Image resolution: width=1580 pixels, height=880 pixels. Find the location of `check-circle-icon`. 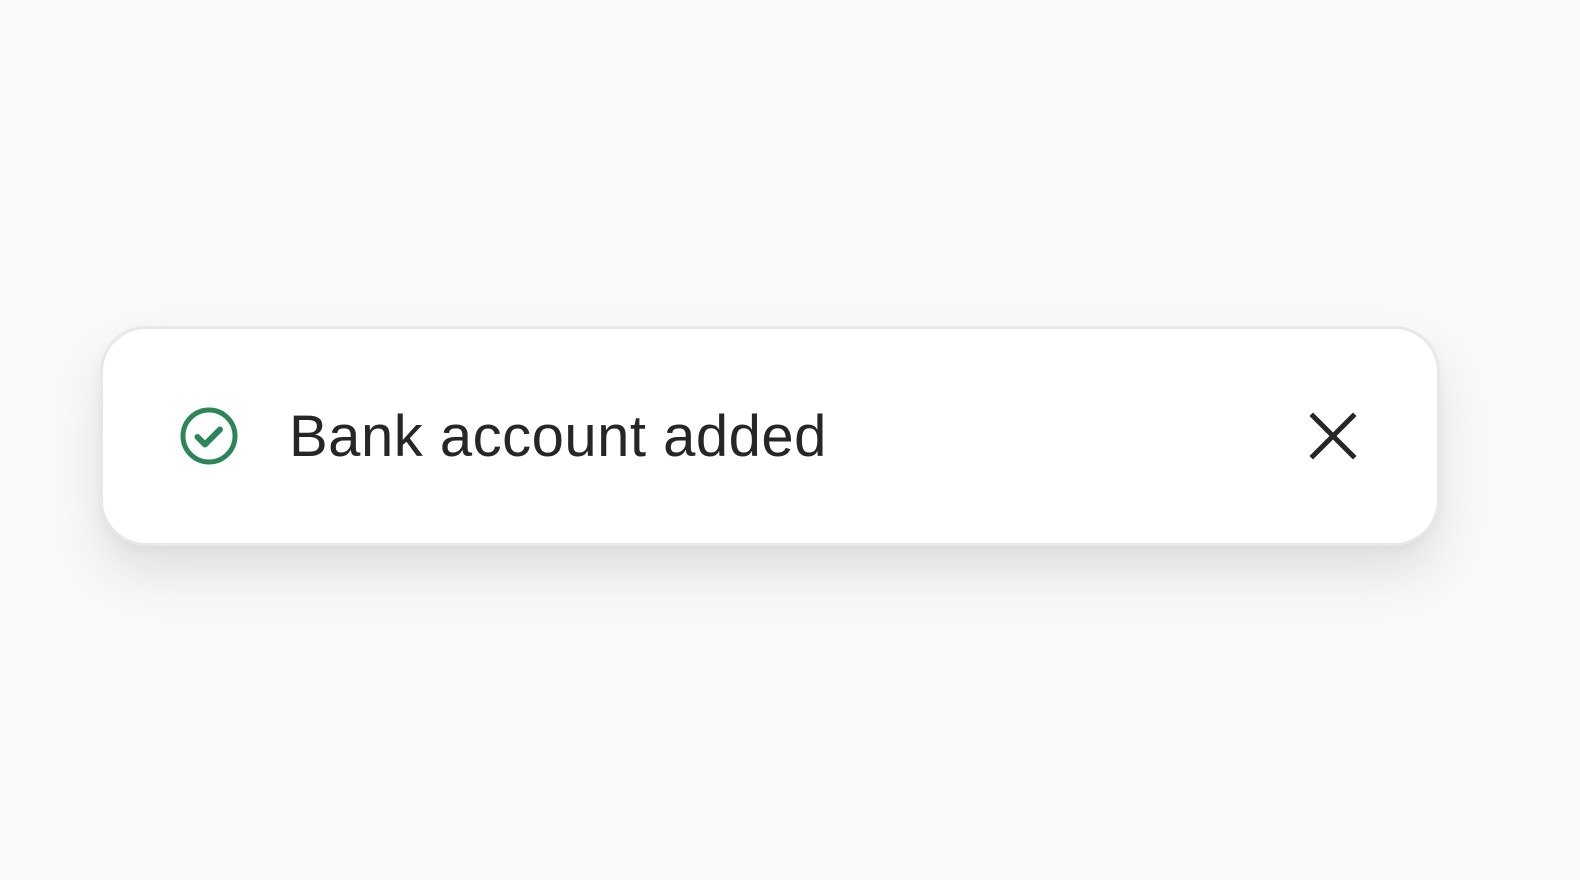

check-circle-icon is located at coordinates (209, 436).